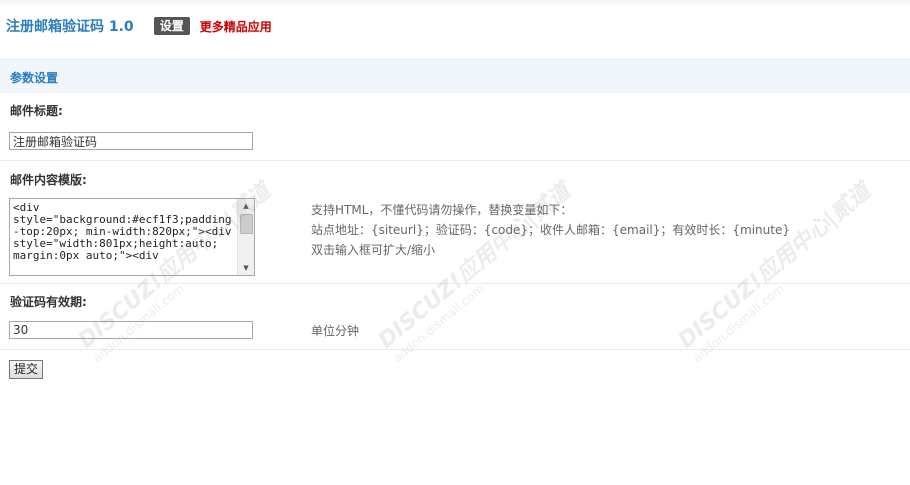 The height and width of the screenshot is (485, 910). I want to click on mail-subject-input, so click(131, 141).